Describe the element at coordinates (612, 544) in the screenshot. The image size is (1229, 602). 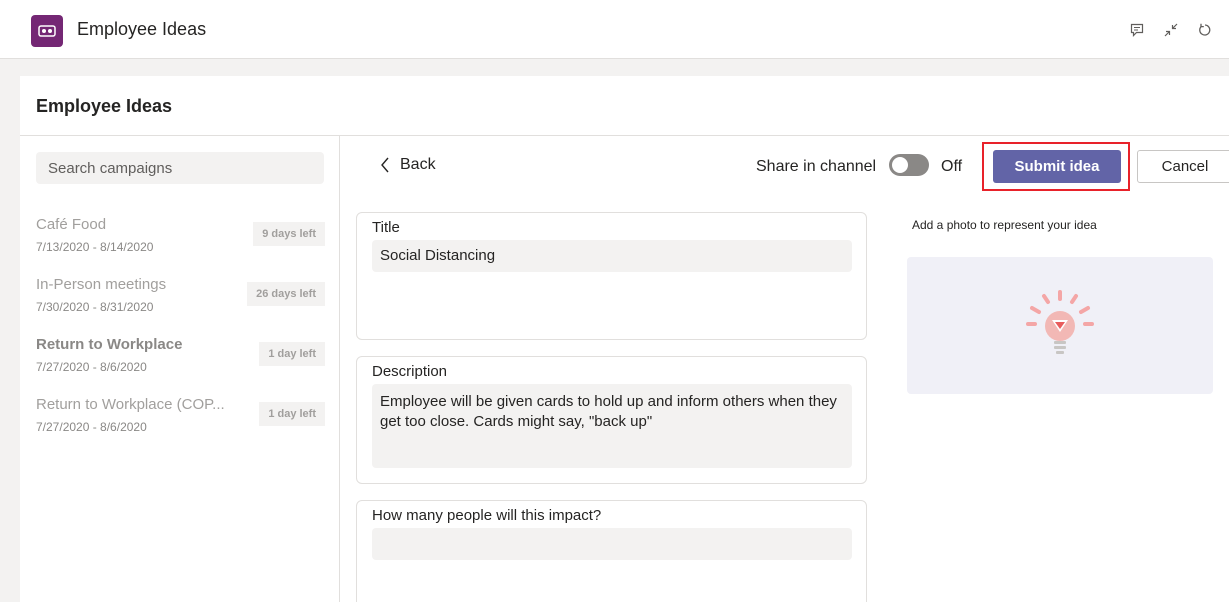
I see `impact-input` at that location.